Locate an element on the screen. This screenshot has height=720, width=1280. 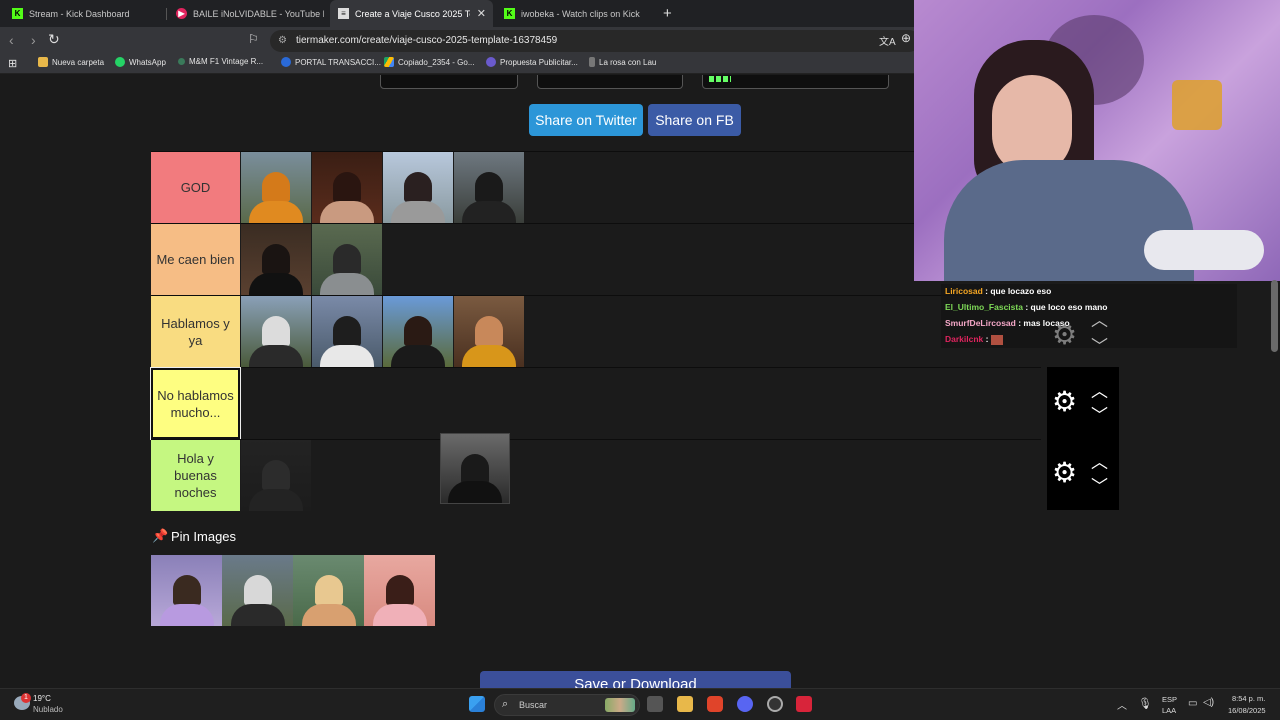
taskbar-search: ⌕ Buscar is located at coordinates (567, 705).